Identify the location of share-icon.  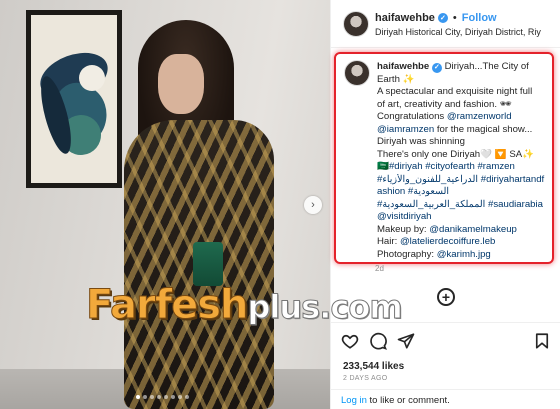
(406, 341).